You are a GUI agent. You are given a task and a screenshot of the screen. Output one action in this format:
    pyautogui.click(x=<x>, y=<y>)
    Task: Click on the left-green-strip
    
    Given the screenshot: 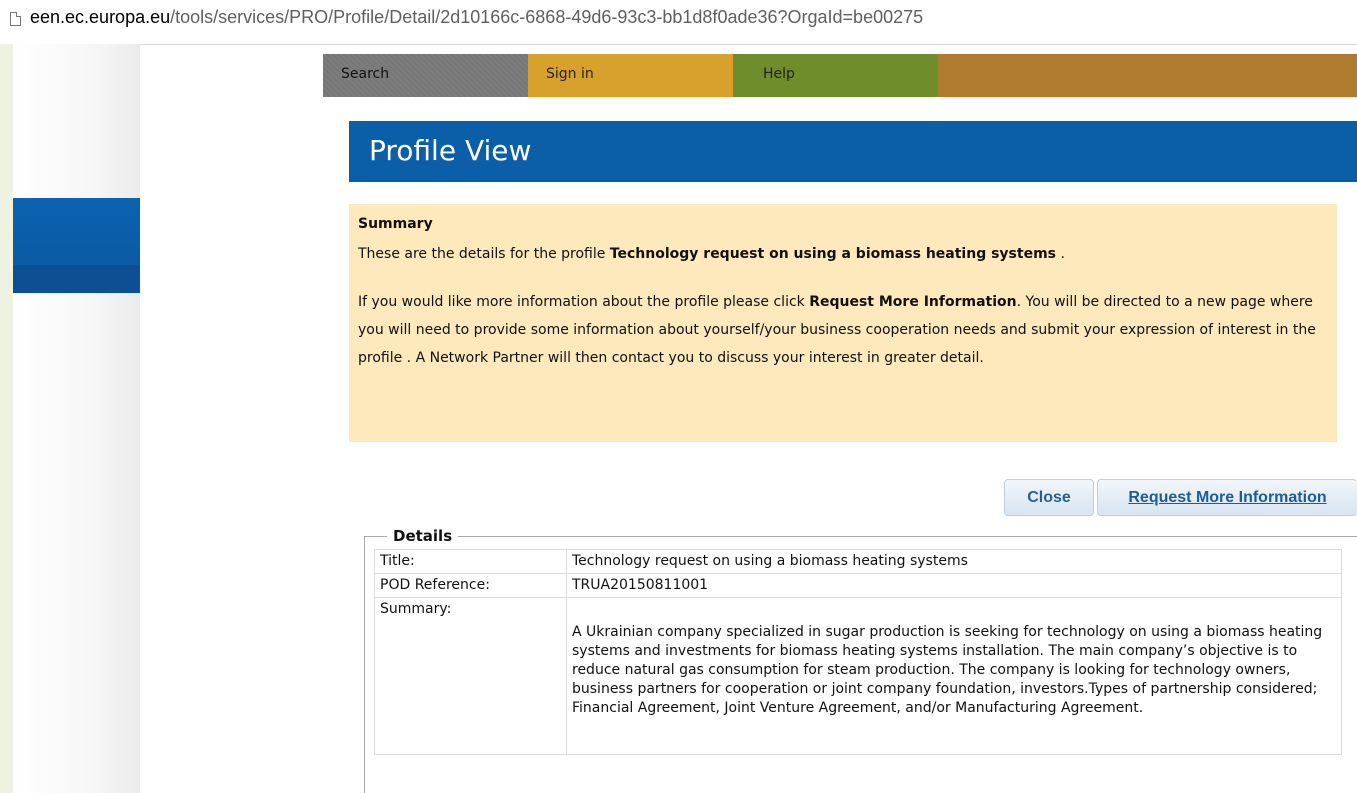 What is the action you would take?
    pyautogui.click(x=6, y=418)
    